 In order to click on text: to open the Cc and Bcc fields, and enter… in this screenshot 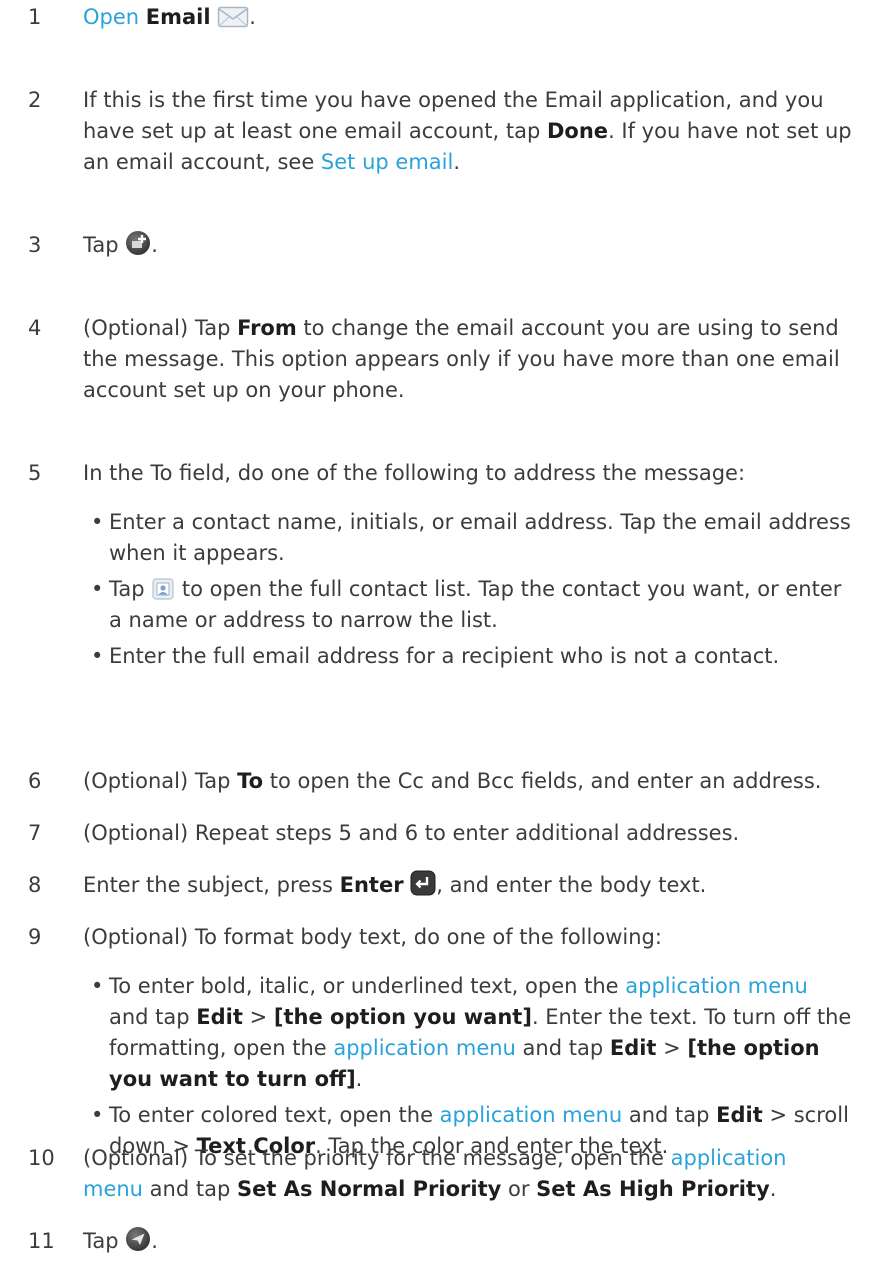, I will do `click(542, 781)`.